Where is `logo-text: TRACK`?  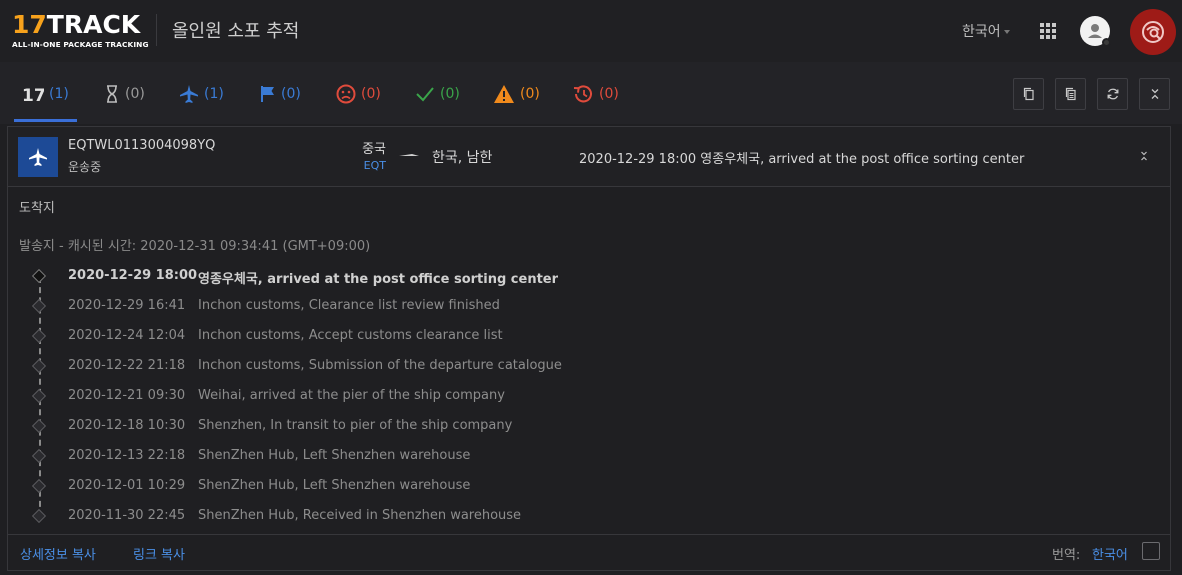 logo-text: TRACK is located at coordinates (93, 24).